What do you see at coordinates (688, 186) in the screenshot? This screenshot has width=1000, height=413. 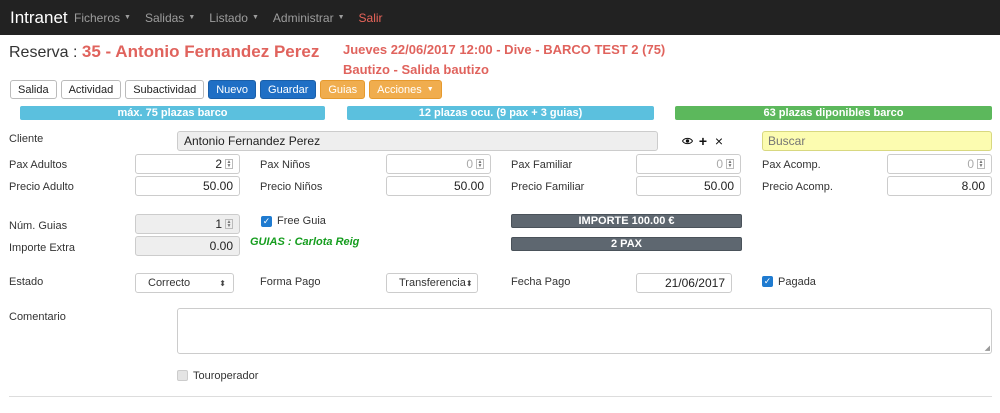 I see `precio-familiar-field: 50.00` at bounding box center [688, 186].